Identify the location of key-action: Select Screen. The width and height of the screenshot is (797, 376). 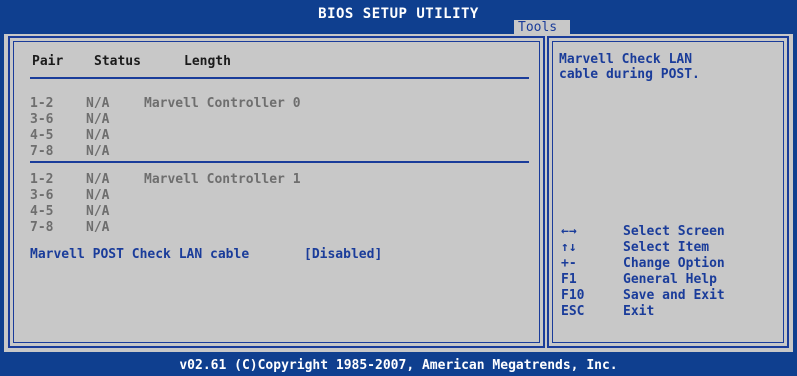
(674, 231).